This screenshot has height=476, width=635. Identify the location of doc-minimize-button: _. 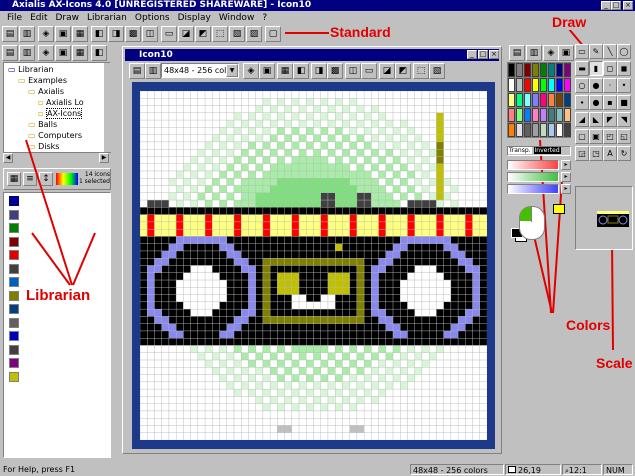
(472, 54).